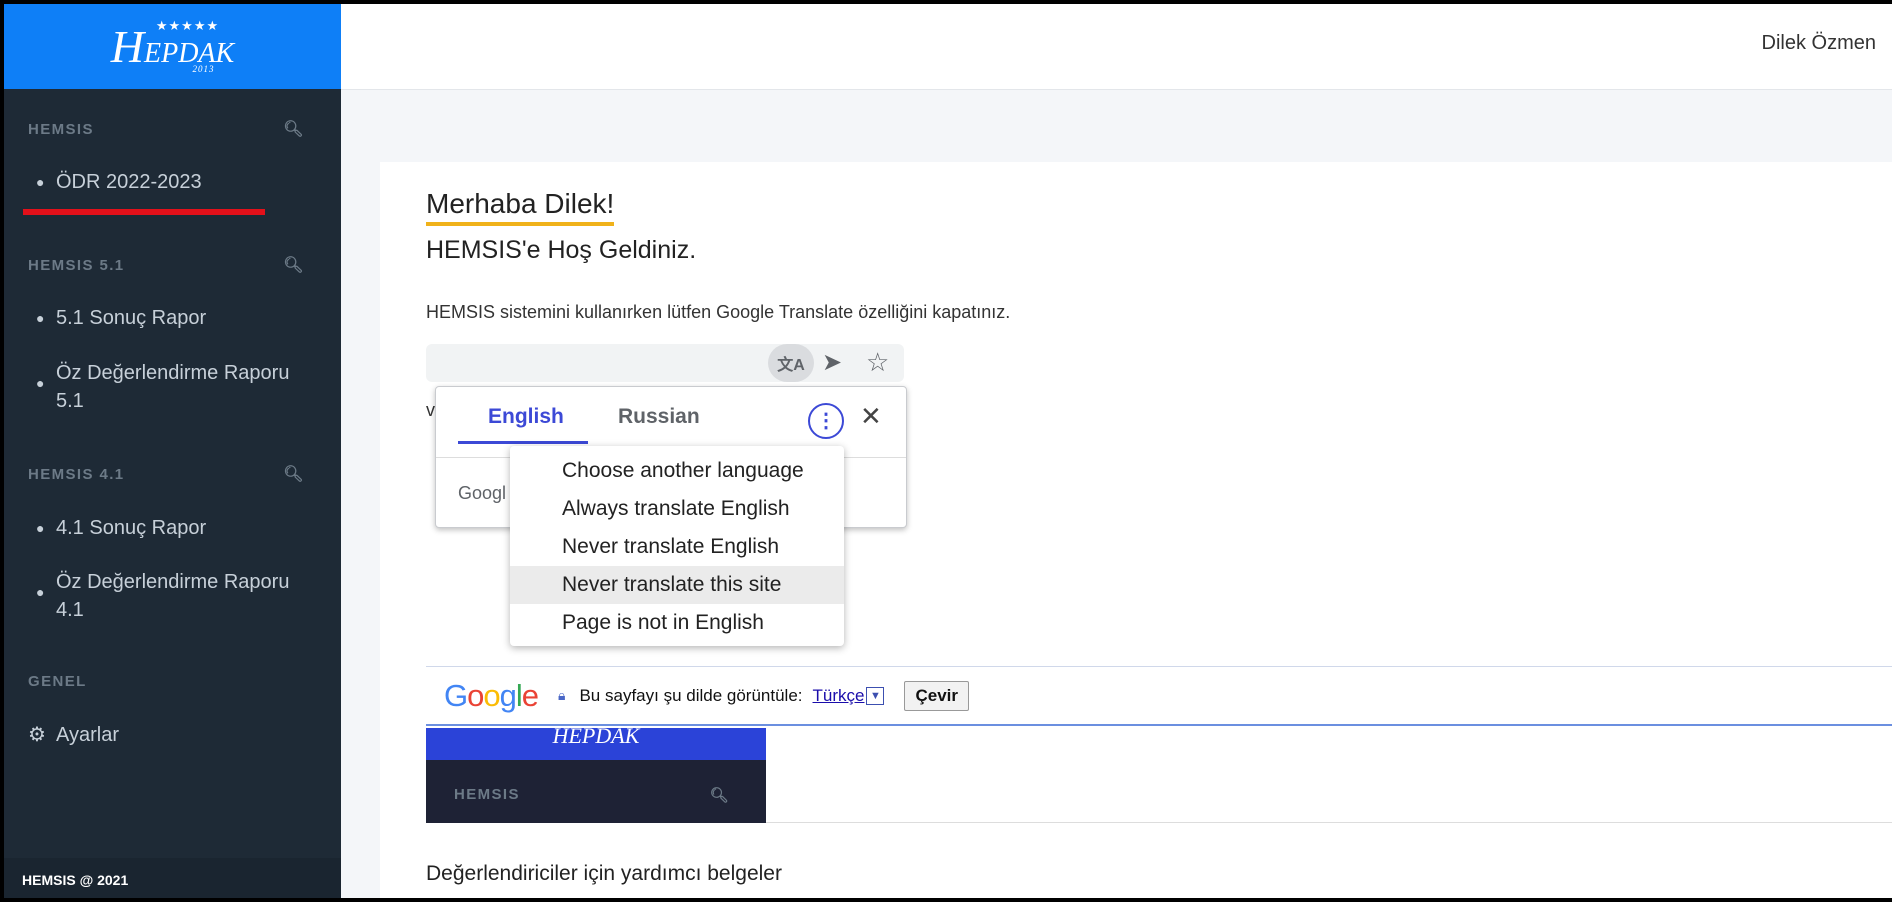 This screenshot has width=1892, height=902. What do you see at coordinates (173, 182) in the screenshot?
I see `sidebar-item-odr-2022-2023: ● ÖDR 2022-2023` at bounding box center [173, 182].